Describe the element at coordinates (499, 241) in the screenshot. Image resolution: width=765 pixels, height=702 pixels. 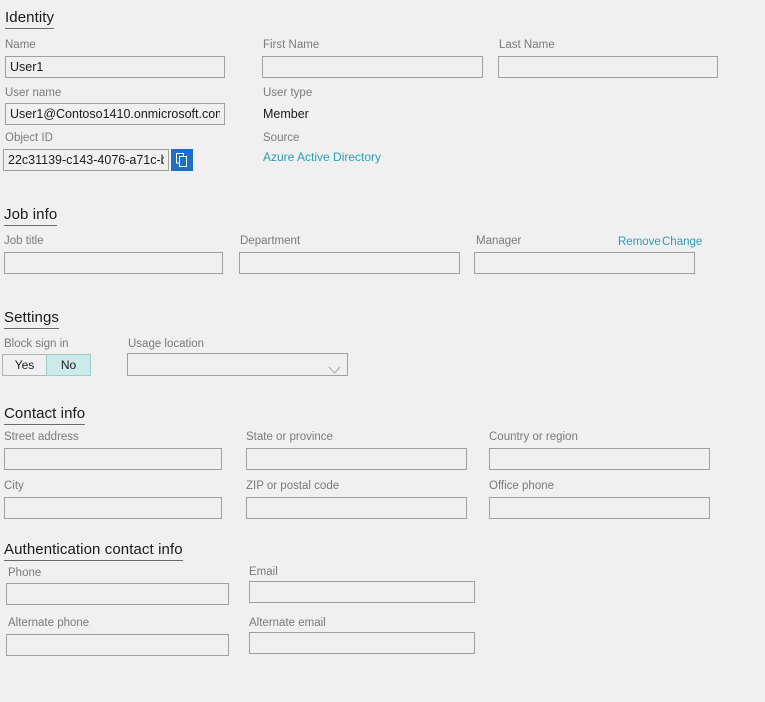
I see `label-manager: Manager` at that location.